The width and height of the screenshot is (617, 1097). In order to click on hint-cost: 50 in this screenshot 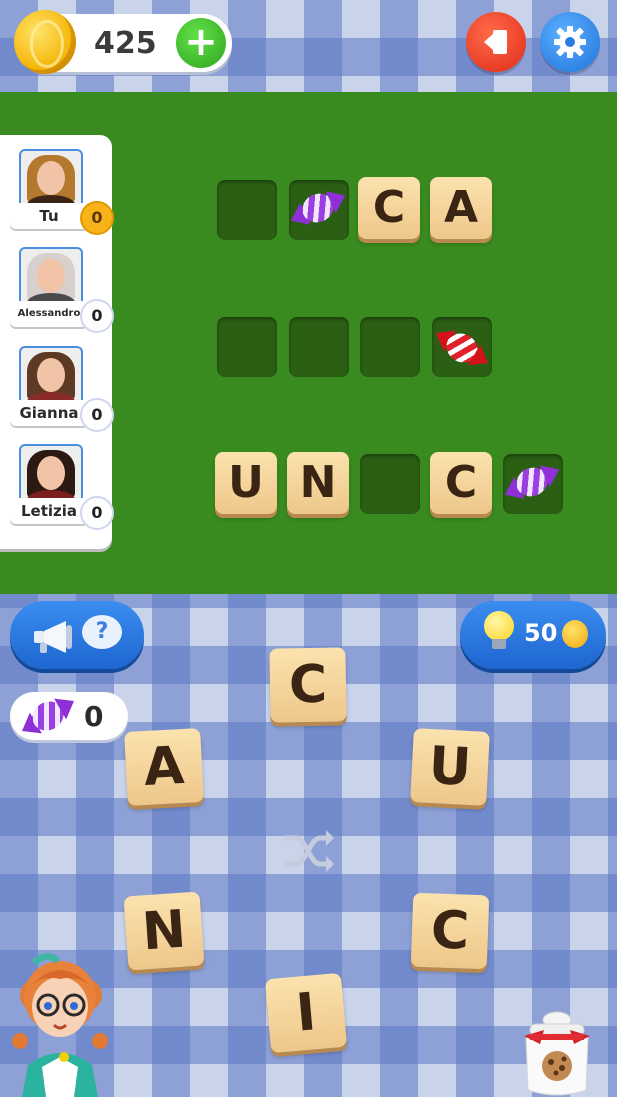, I will do `click(541, 633)`.